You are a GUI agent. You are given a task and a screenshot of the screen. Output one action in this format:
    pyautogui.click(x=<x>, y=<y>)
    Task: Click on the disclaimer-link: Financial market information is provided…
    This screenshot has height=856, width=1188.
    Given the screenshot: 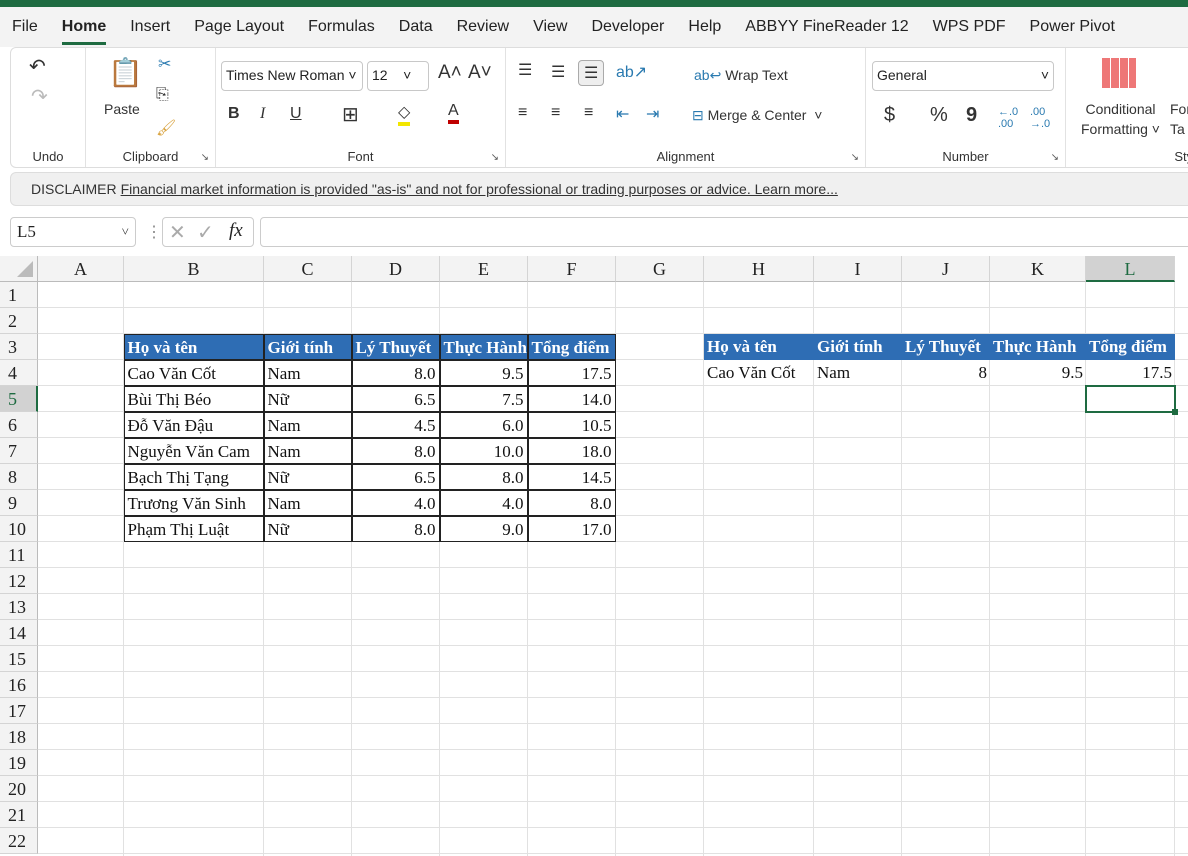 What is the action you would take?
    pyautogui.click(x=479, y=189)
    